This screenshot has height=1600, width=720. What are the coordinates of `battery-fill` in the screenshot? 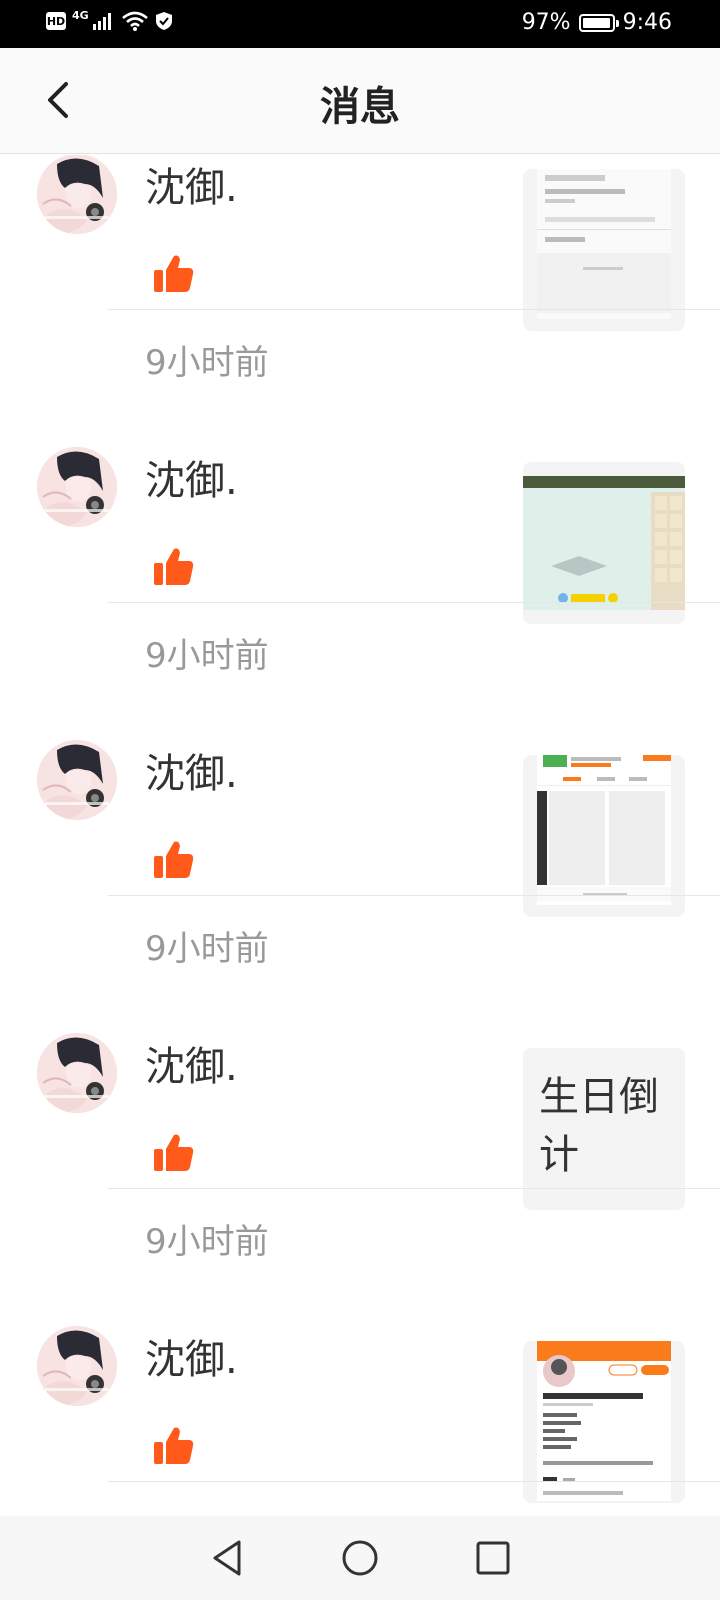 It's located at (596, 22).